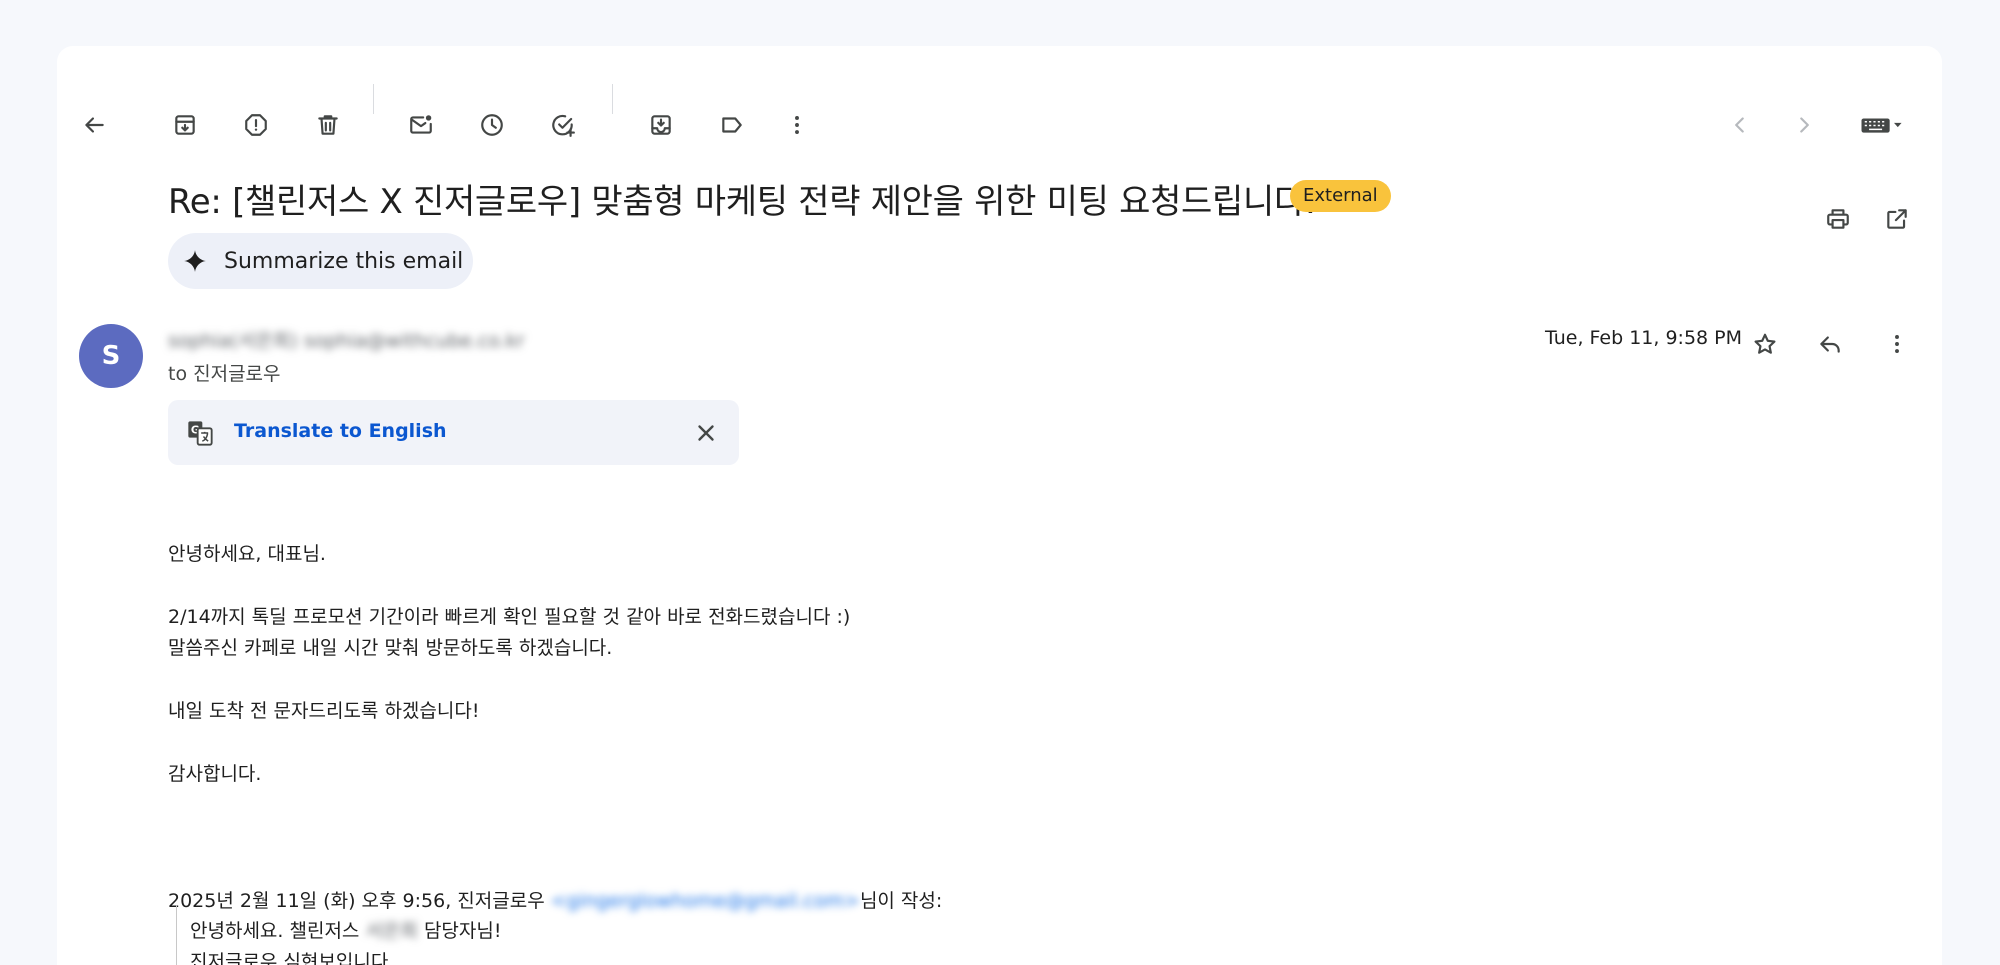  I want to click on back-button, so click(94, 125).